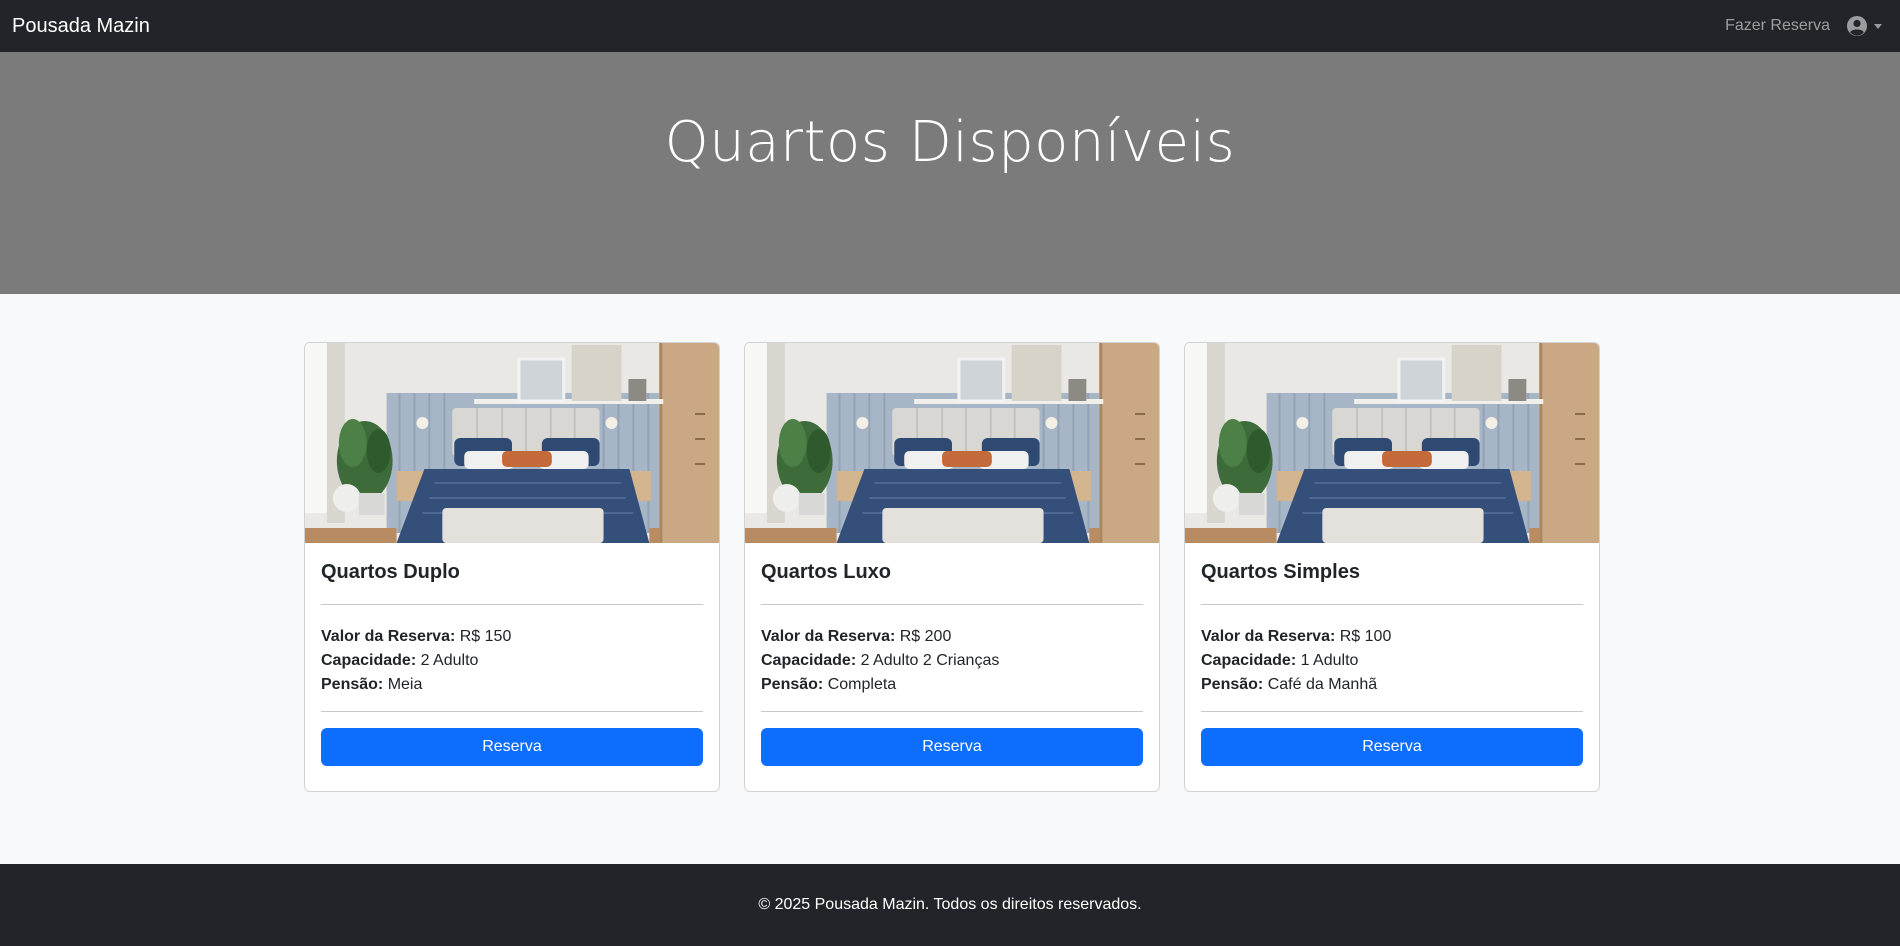 The image size is (1900, 946). I want to click on room-capacity: Capacidade: 2 Adulto 2 Crianças, so click(952, 661).